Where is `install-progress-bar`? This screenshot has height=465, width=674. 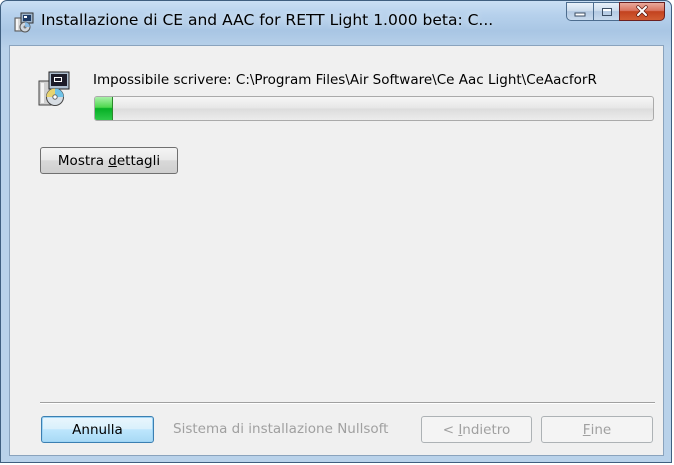 install-progress-bar is located at coordinates (374, 108).